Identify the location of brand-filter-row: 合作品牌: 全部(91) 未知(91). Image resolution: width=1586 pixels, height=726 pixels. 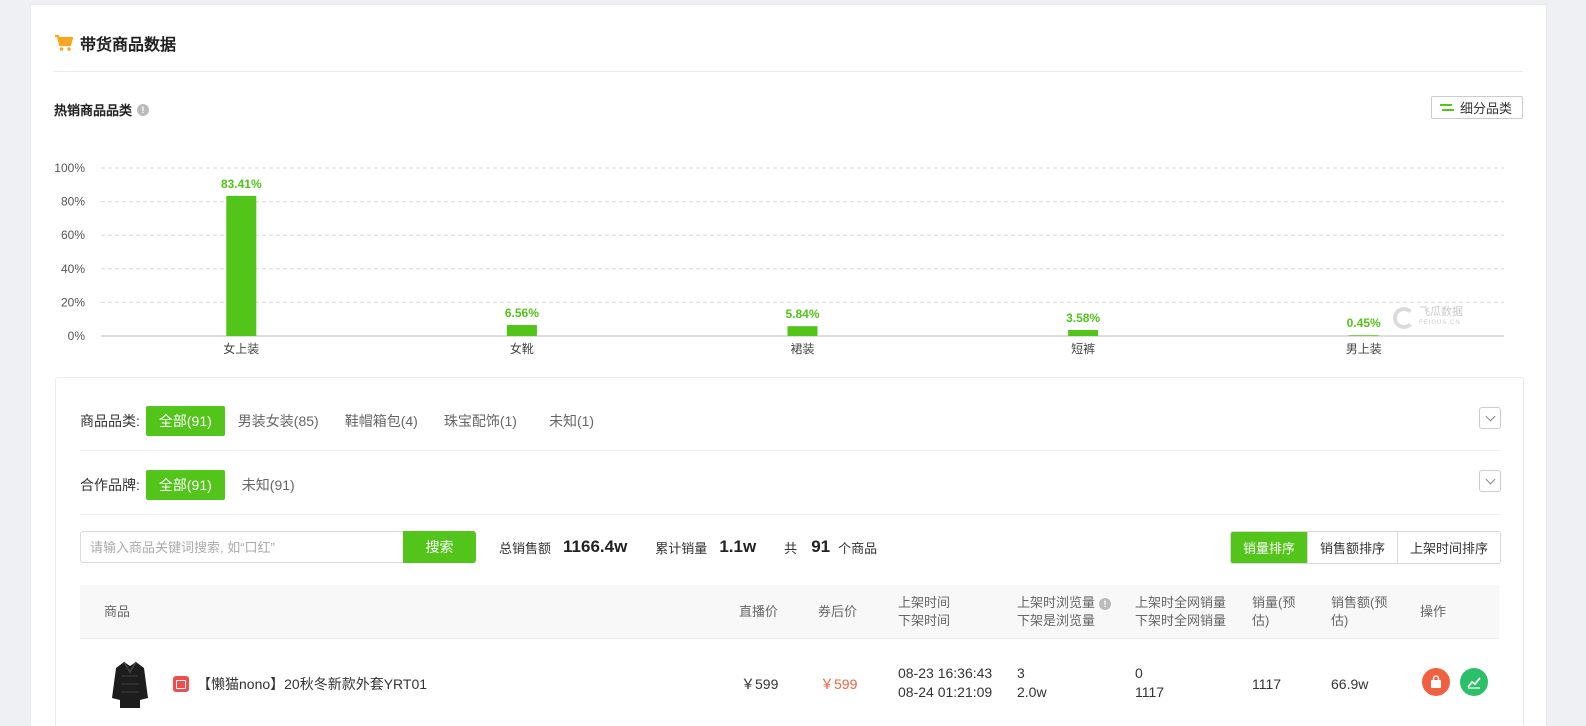
(194, 485).